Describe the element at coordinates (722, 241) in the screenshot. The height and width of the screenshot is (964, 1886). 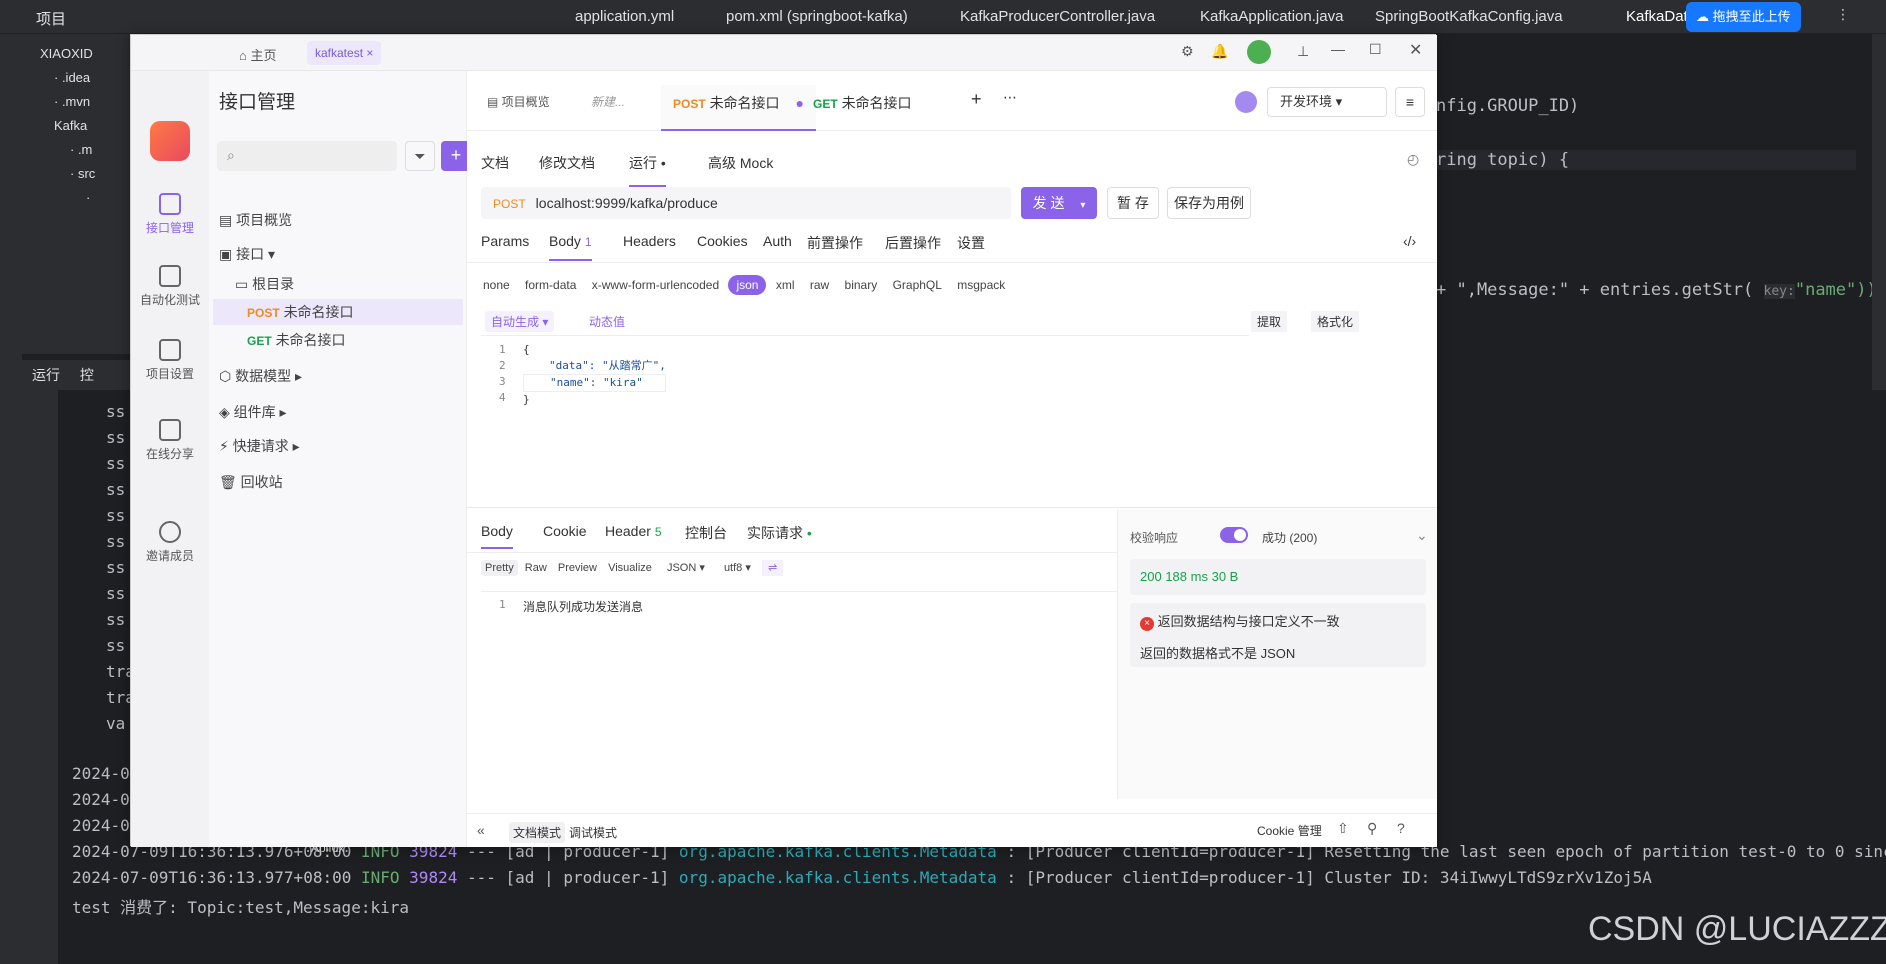
I see `tab-cookies: Cookies` at that location.